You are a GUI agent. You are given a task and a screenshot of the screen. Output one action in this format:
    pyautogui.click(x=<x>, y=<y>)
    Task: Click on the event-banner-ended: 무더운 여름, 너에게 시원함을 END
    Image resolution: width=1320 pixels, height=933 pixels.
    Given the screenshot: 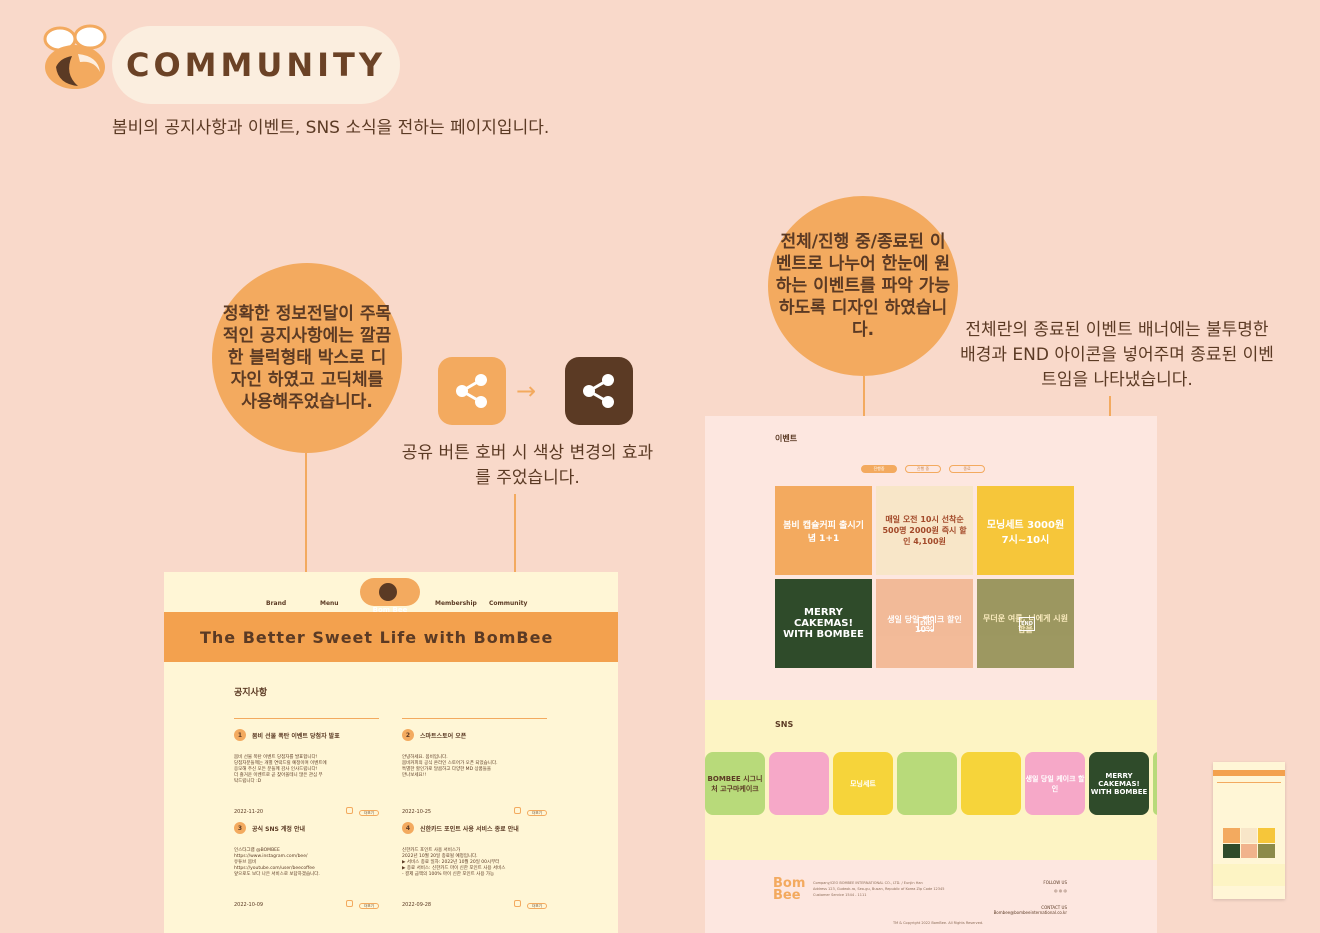 What is the action you would take?
    pyautogui.click(x=1025, y=623)
    